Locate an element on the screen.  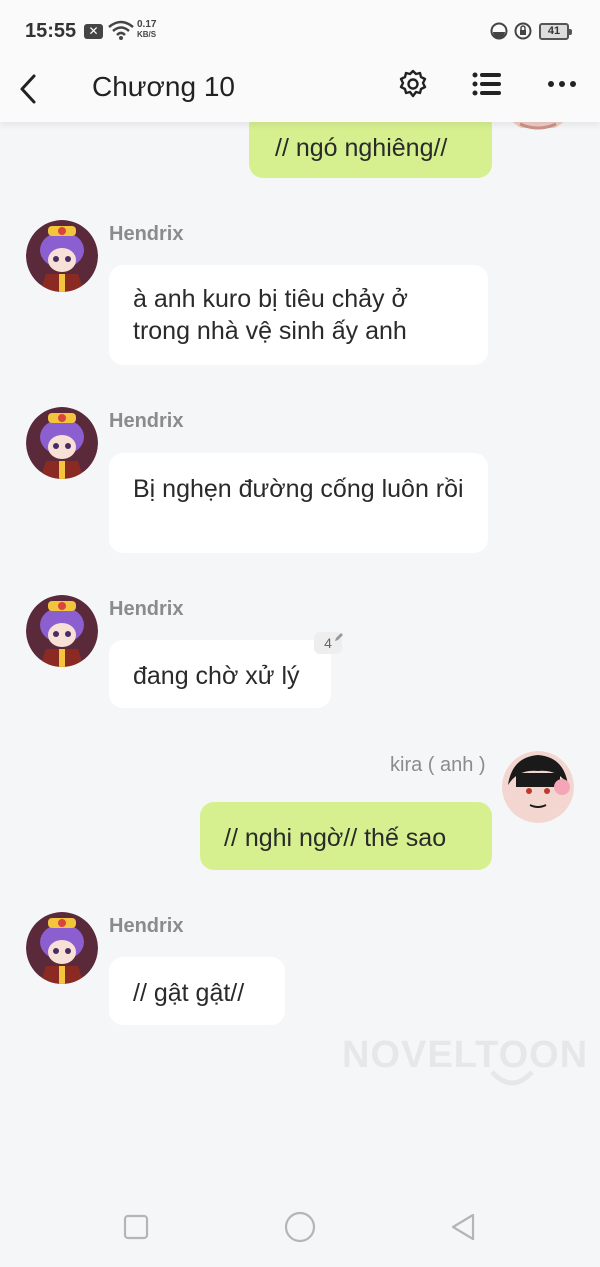
x-notification-icon: ✕ is located at coordinates (93, 31).